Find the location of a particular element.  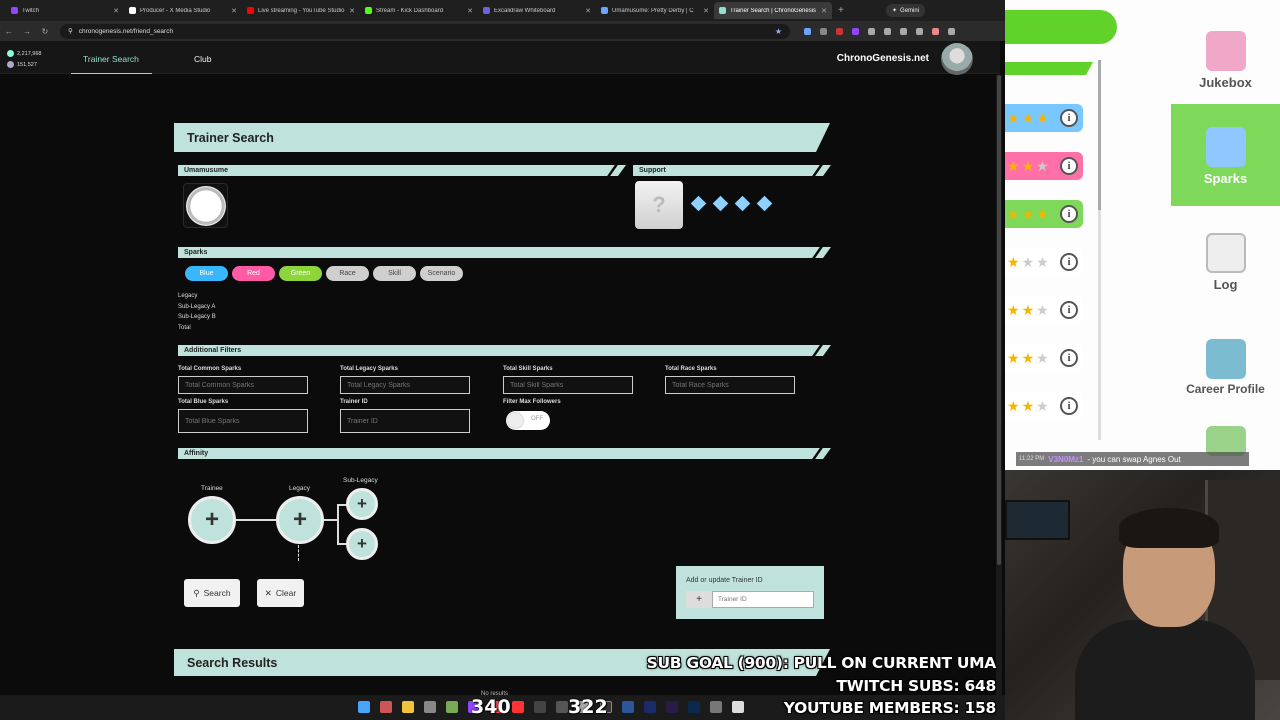

page-scrollbar is located at coordinates (999, 385).